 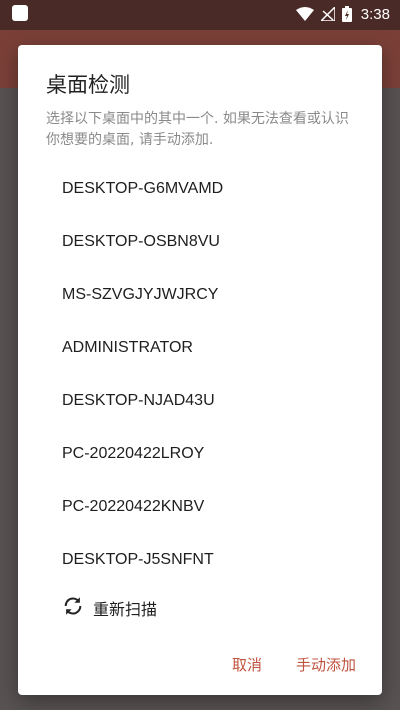 I want to click on dialog-message: 选择以下桌面中的其中一个. 如果无法查看或认识你想要的桌面, 请手动添加., so click(x=197, y=129).